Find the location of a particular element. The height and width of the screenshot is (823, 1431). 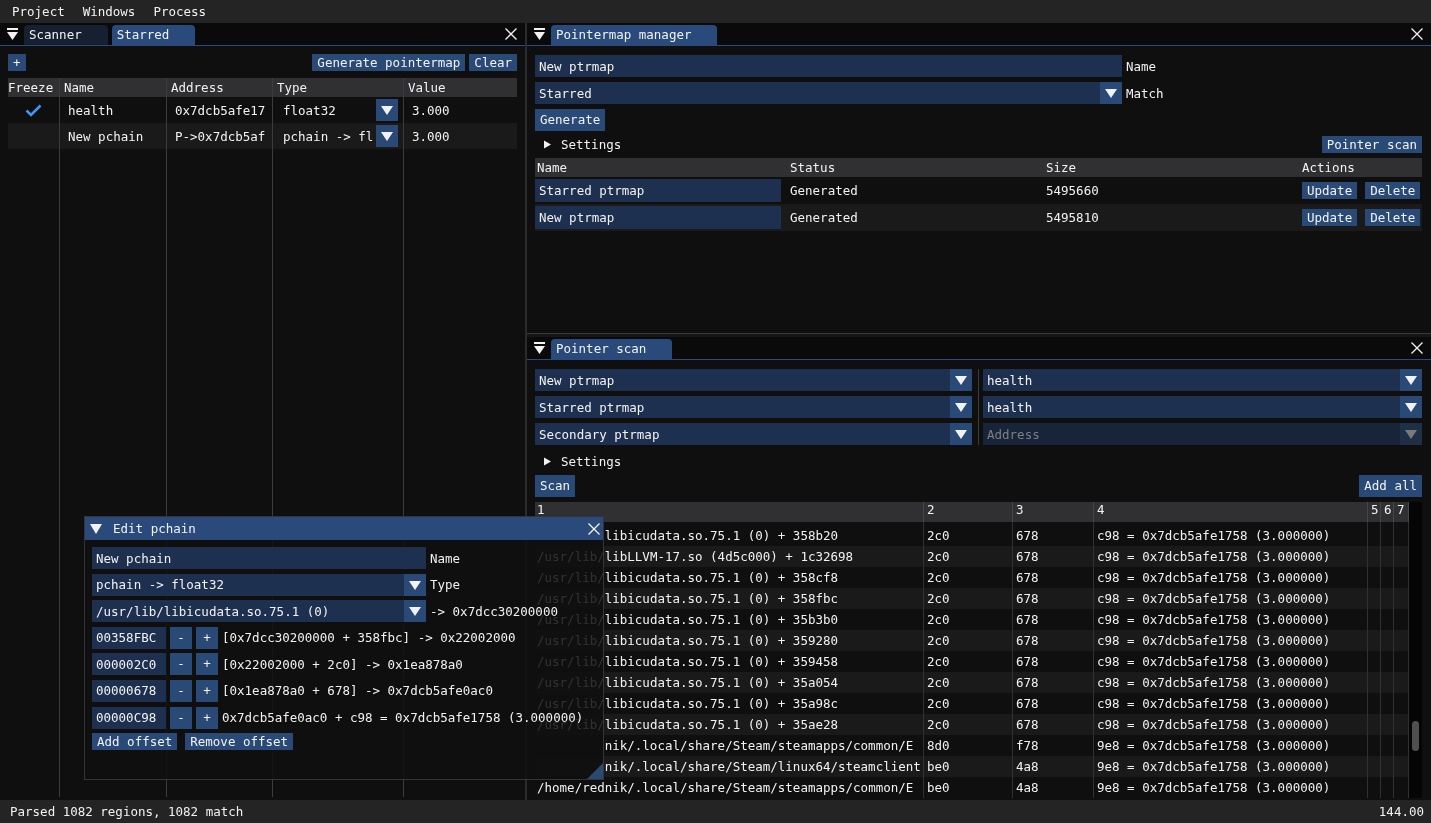

name-field: New ptrmap is located at coordinates (828, 66).